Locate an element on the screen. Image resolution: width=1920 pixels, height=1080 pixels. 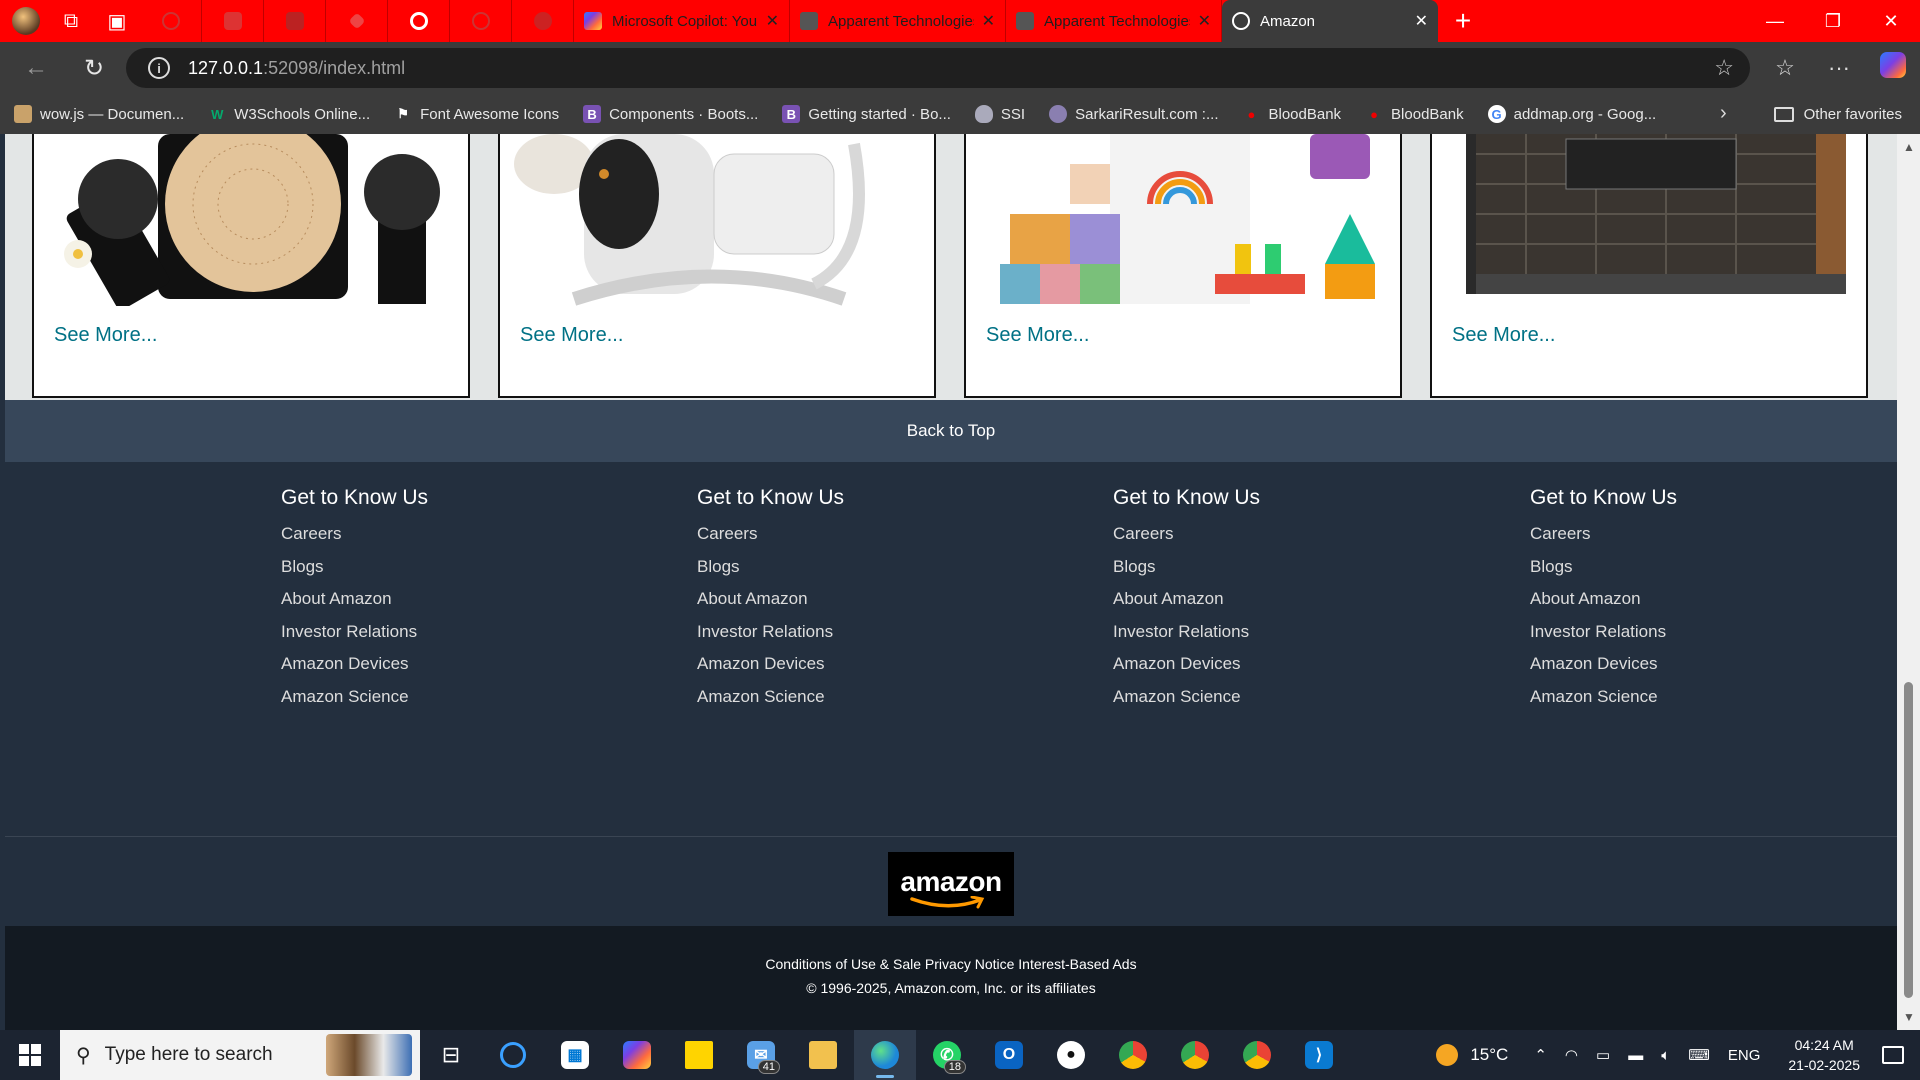
outlook-icon: O is located at coordinates (1009, 1055).